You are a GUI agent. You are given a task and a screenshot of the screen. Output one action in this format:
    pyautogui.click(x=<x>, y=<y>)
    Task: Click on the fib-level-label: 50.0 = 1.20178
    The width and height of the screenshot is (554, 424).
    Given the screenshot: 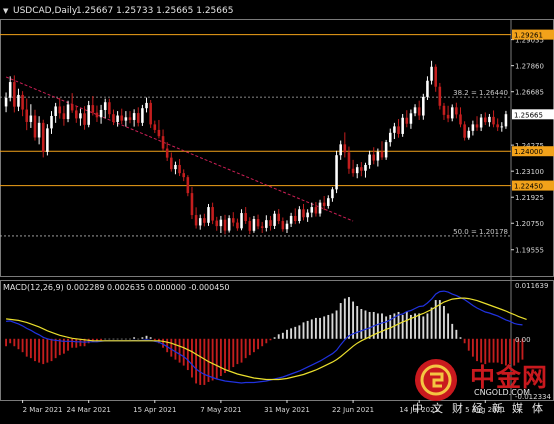 What is the action you would take?
    pyautogui.click(x=480, y=232)
    